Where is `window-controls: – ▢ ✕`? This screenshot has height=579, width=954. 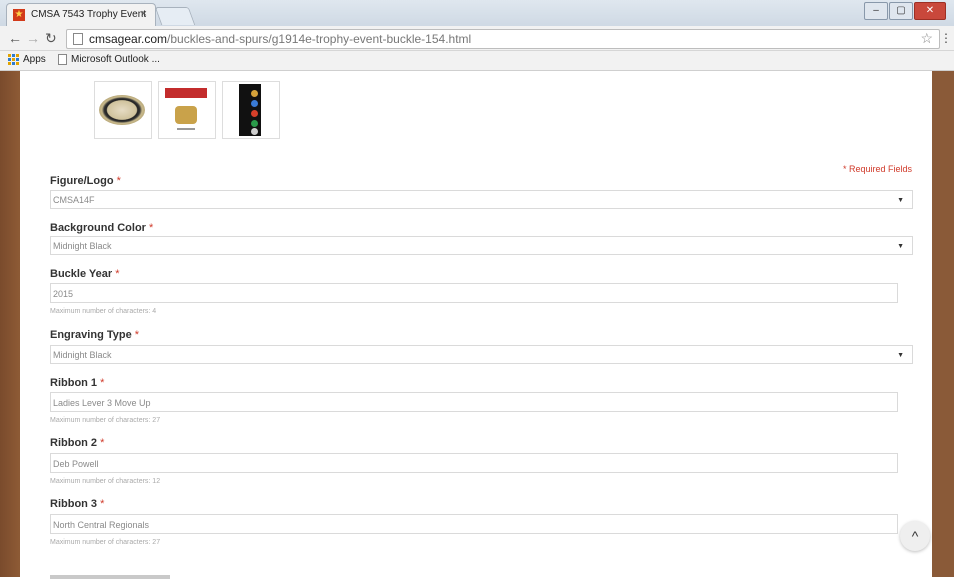
window-controls: – ▢ ✕ is located at coordinates (905, 11).